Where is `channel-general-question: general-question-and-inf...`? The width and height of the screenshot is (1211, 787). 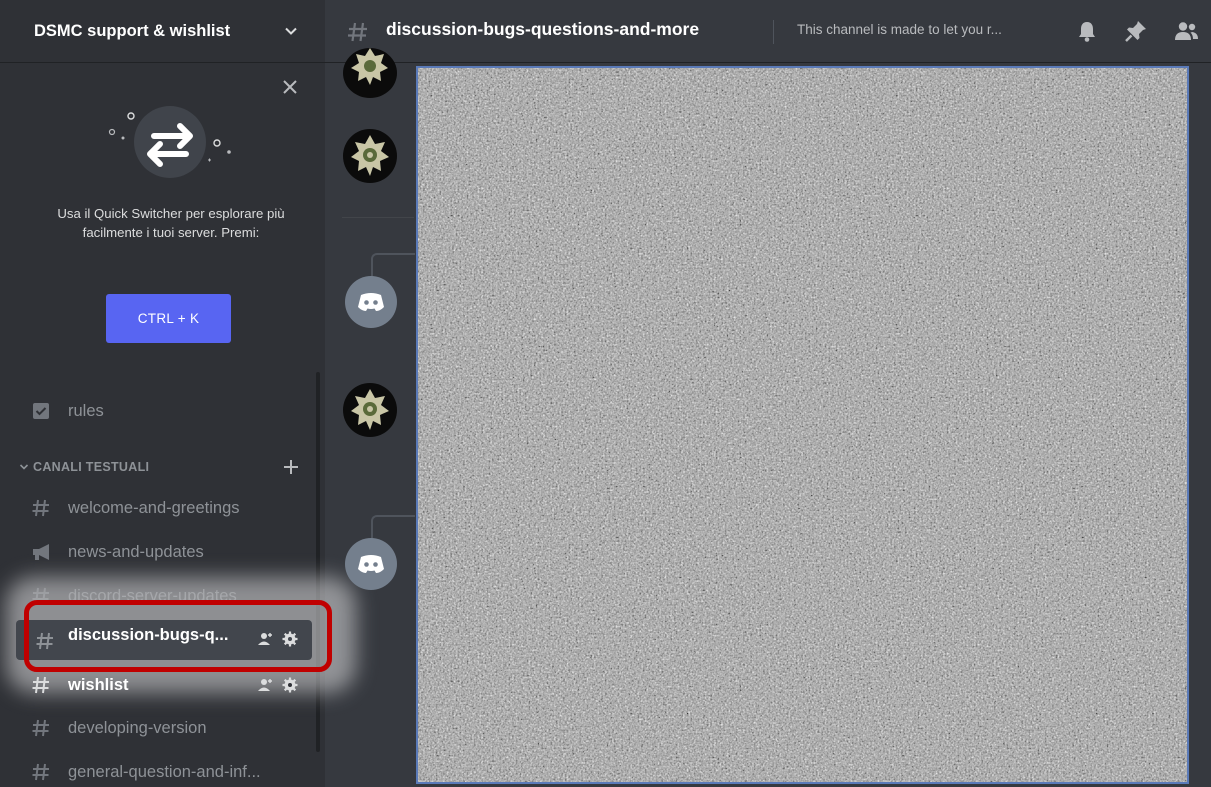 channel-general-question: general-question-and-inf... is located at coordinates (145, 771).